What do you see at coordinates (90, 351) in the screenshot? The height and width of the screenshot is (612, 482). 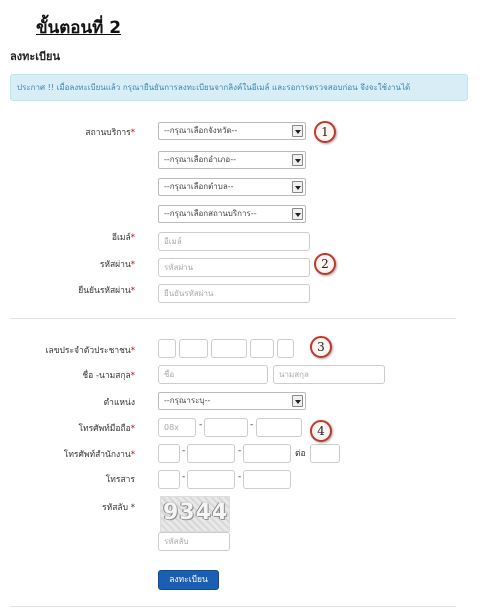 I see `id-card-label: เลขประจำตัวประชาชน*` at bounding box center [90, 351].